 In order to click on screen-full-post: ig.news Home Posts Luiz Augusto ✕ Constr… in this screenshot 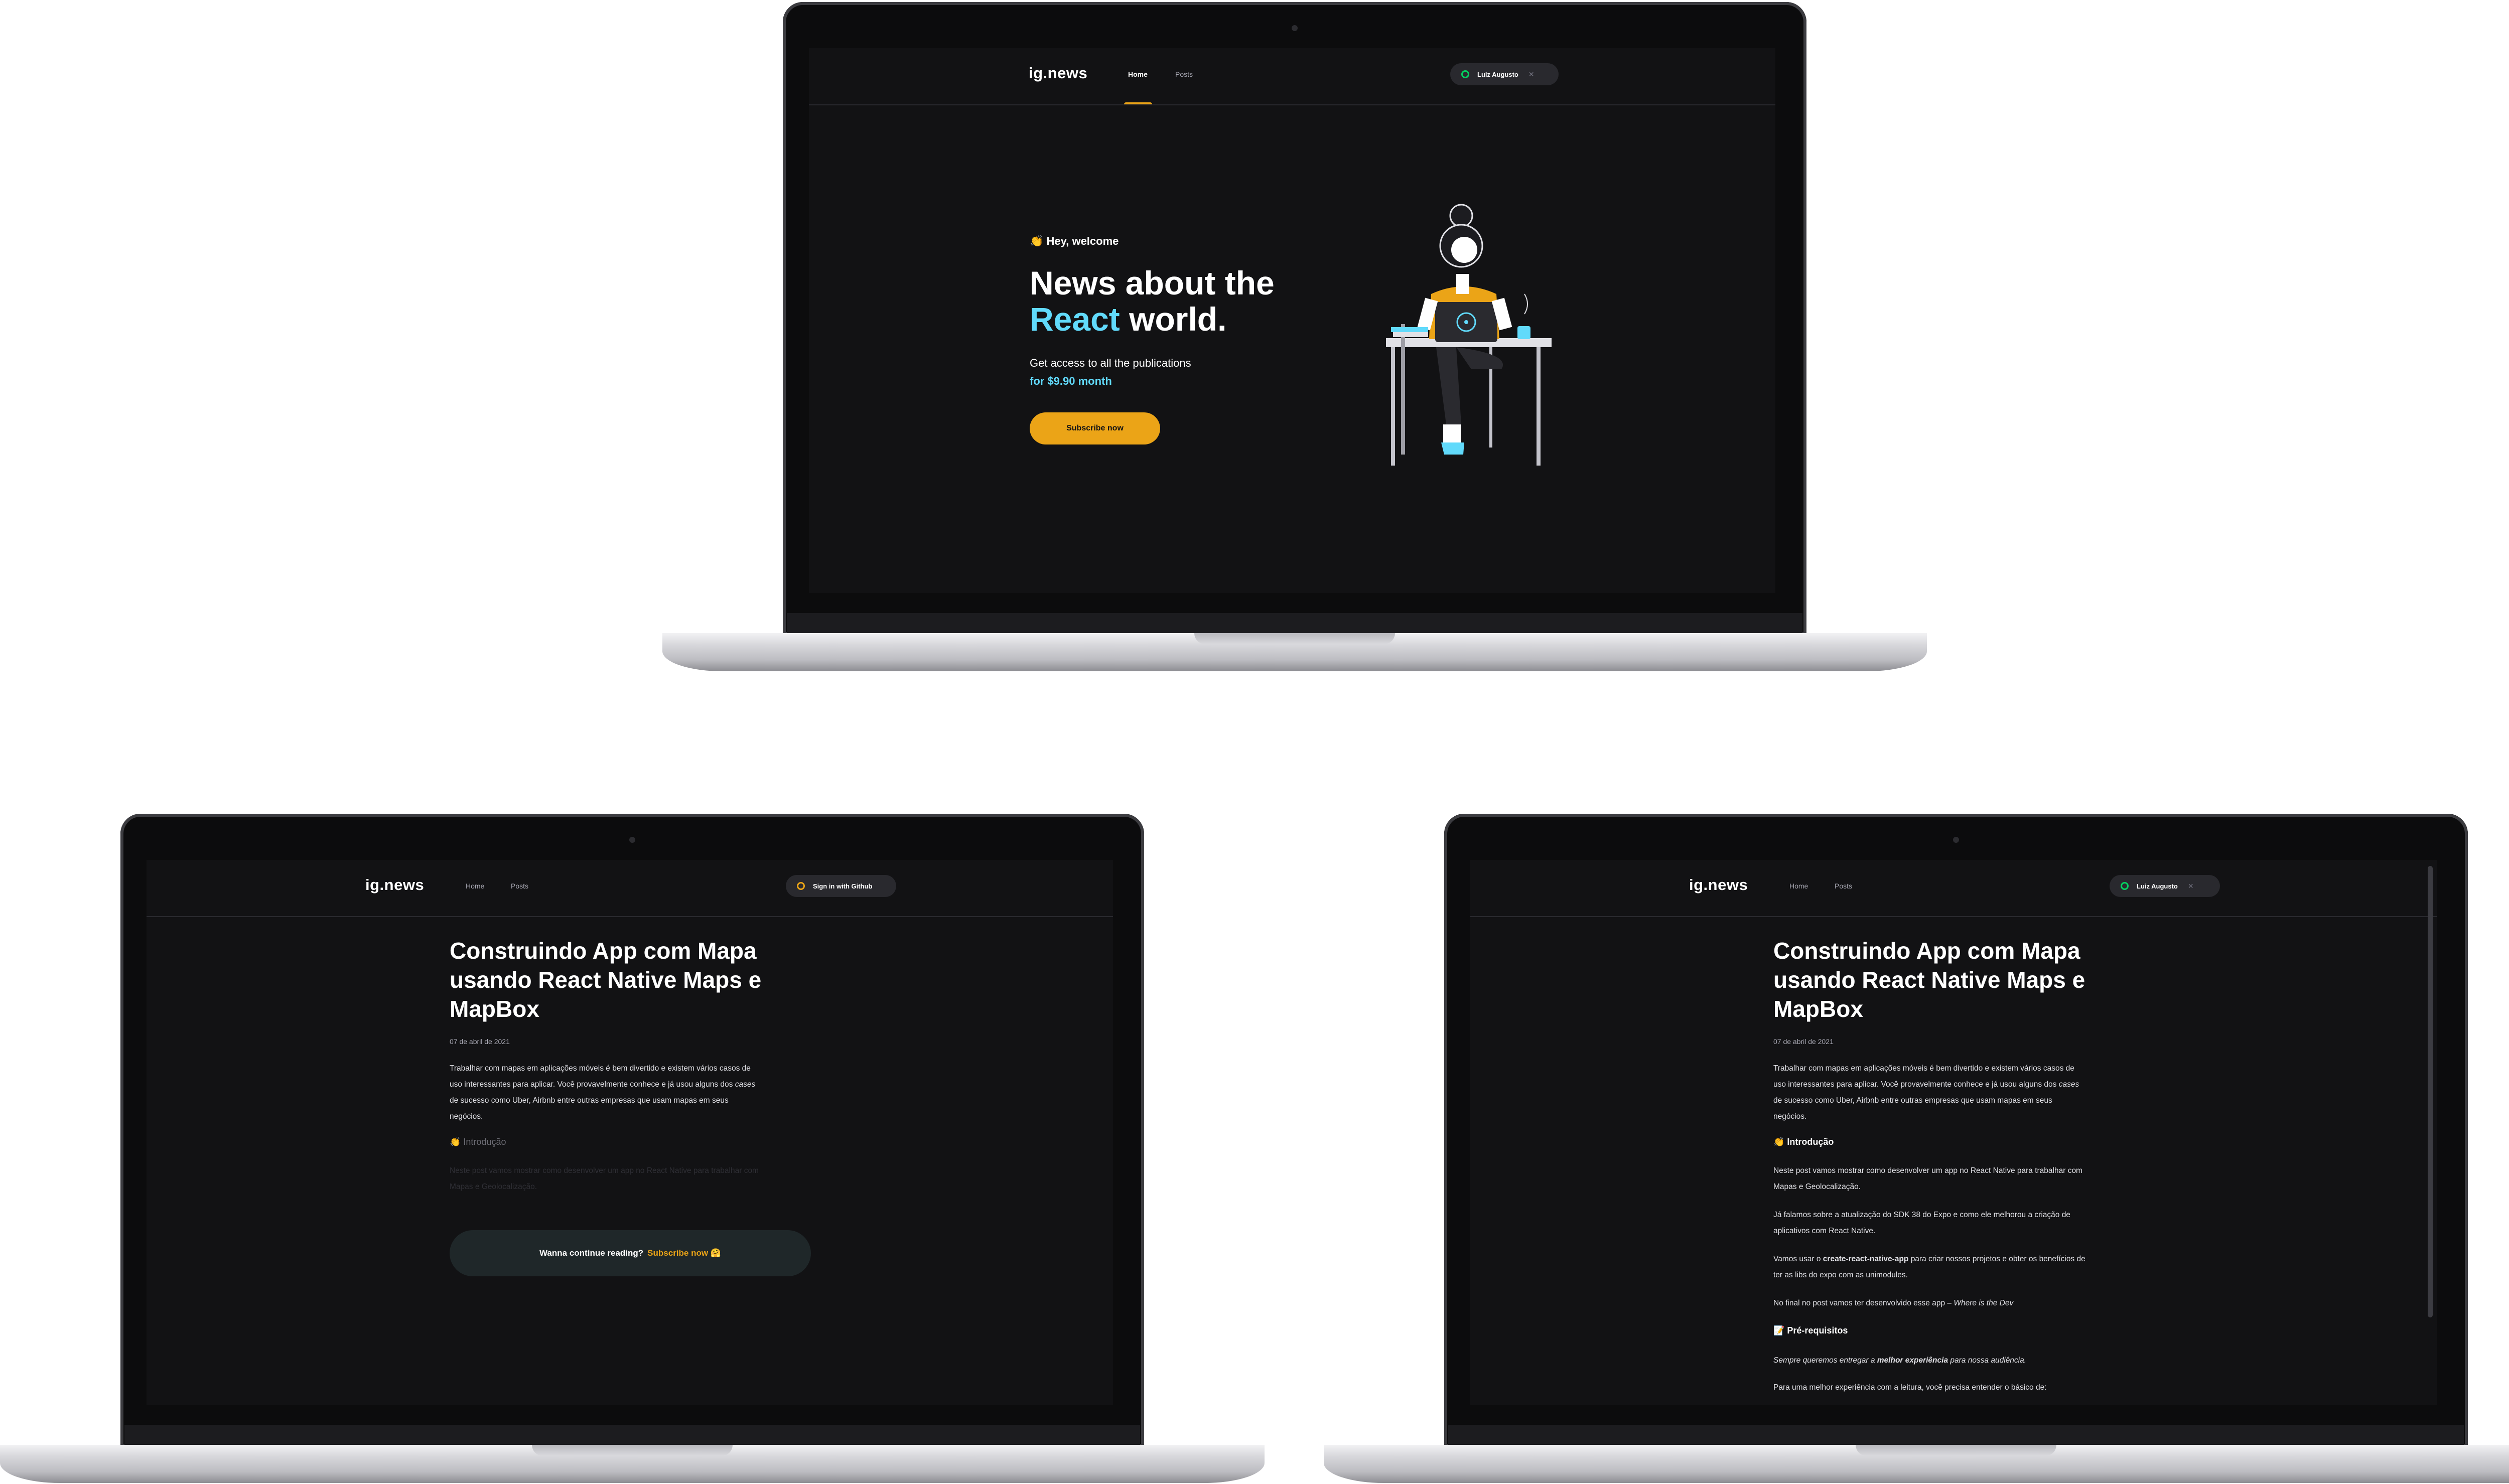, I will do `click(1953, 1133)`.